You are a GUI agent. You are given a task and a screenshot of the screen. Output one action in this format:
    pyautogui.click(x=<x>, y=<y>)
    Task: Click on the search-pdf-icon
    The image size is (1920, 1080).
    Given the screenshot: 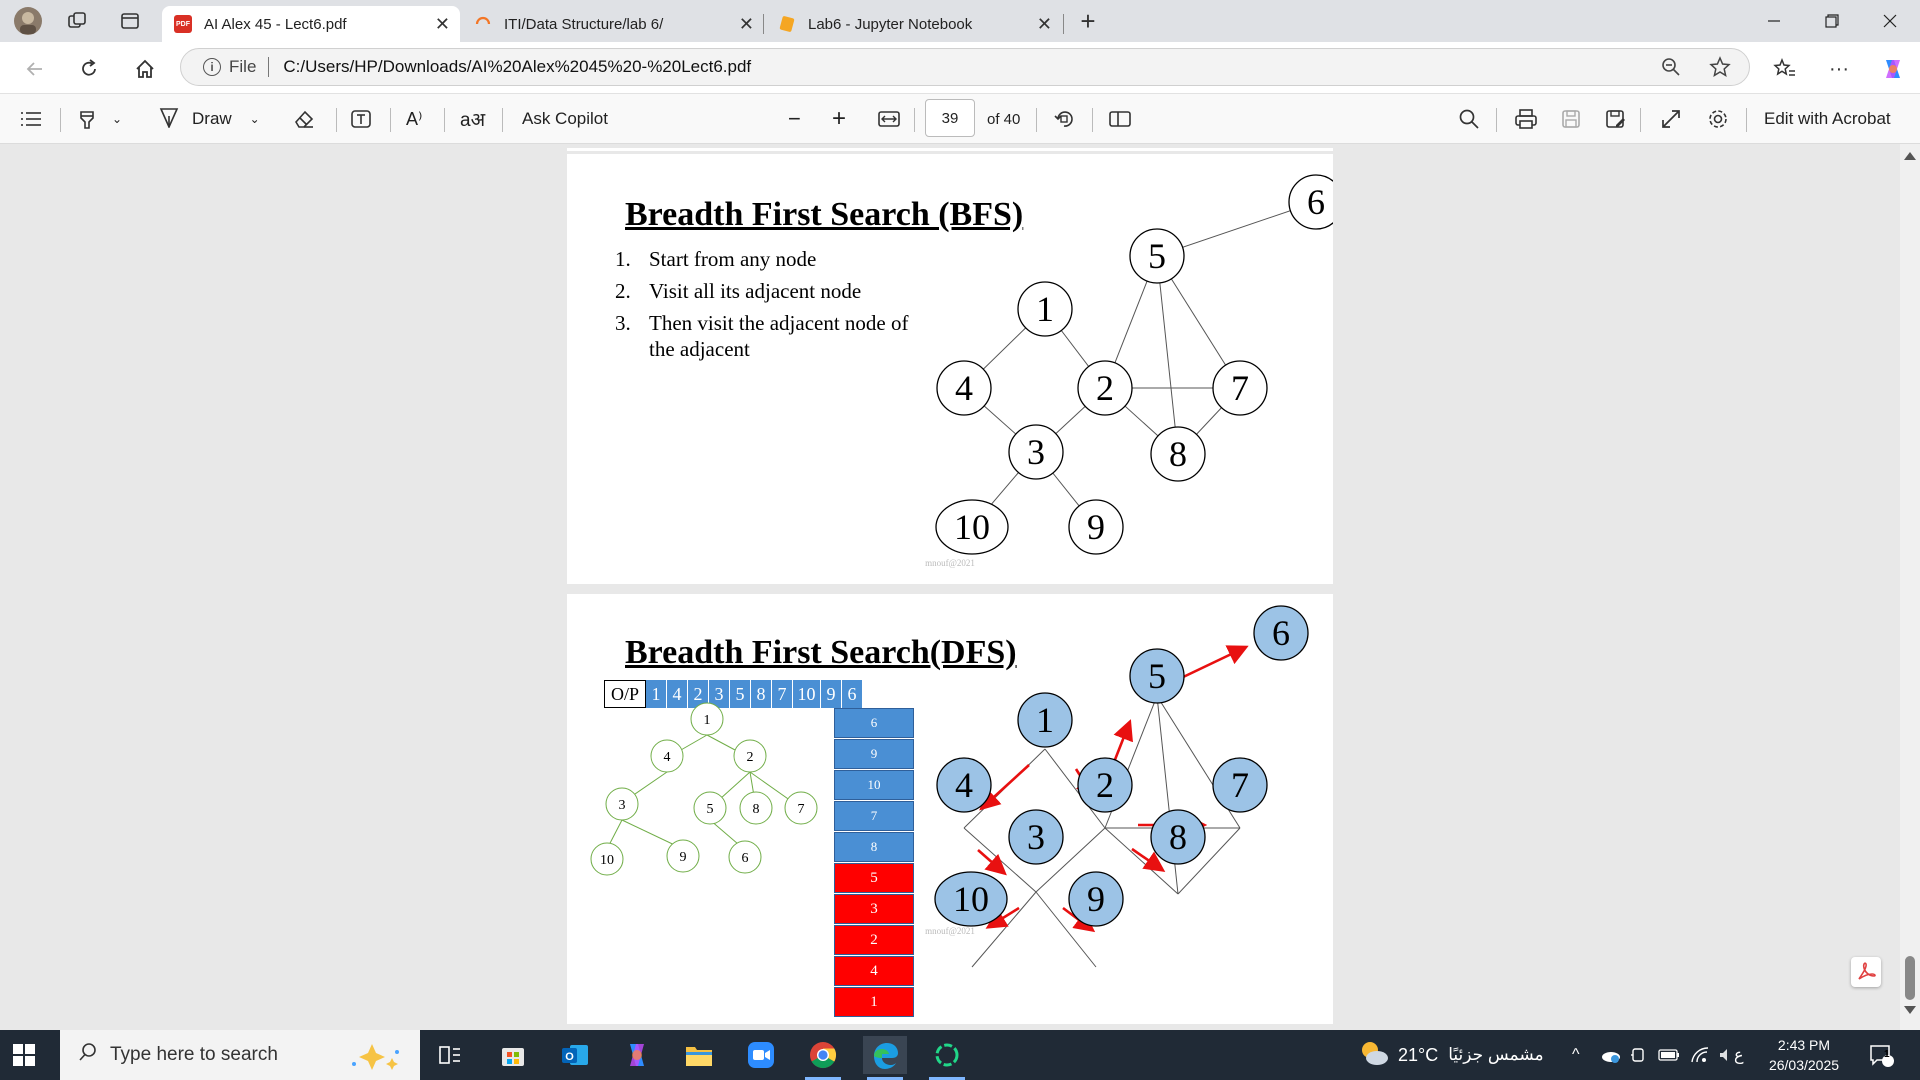 What is the action you would take?
    pyautogui.click(x=1469, y=119)
    